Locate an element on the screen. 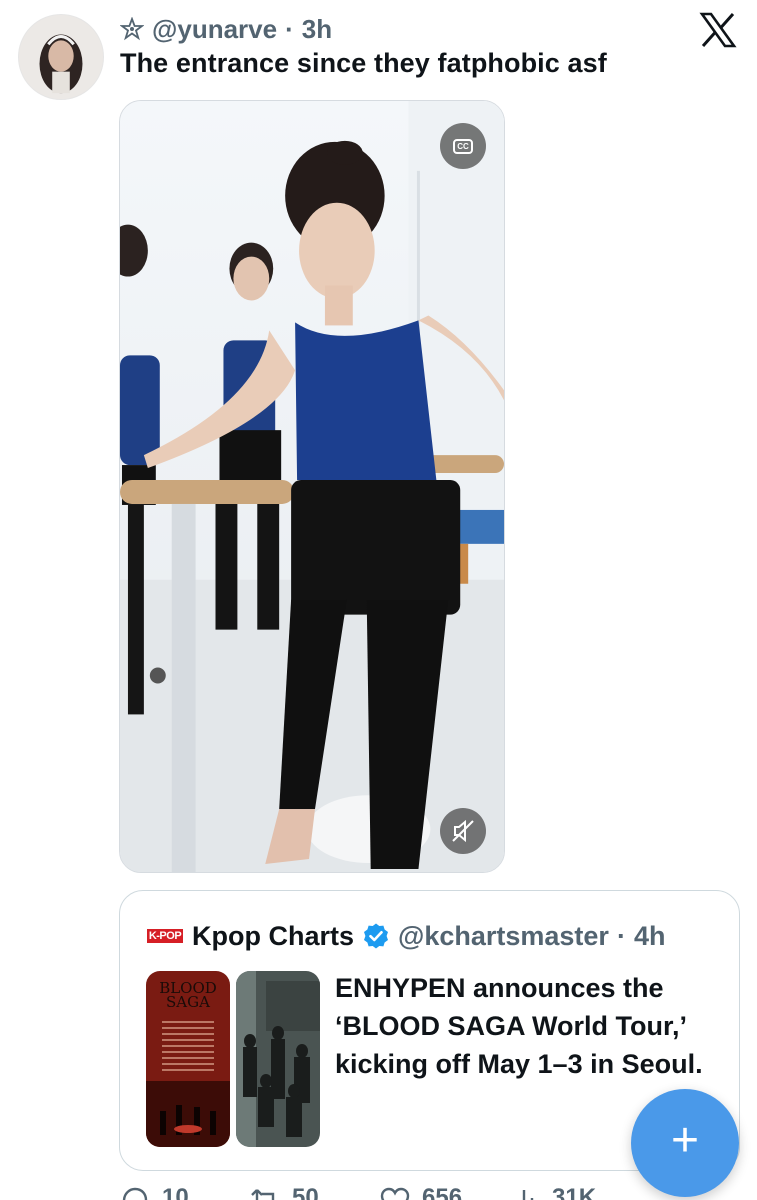 This screenshot has width=757, height=1200. reply-button: 10 is located at coordinates (183, 1192).